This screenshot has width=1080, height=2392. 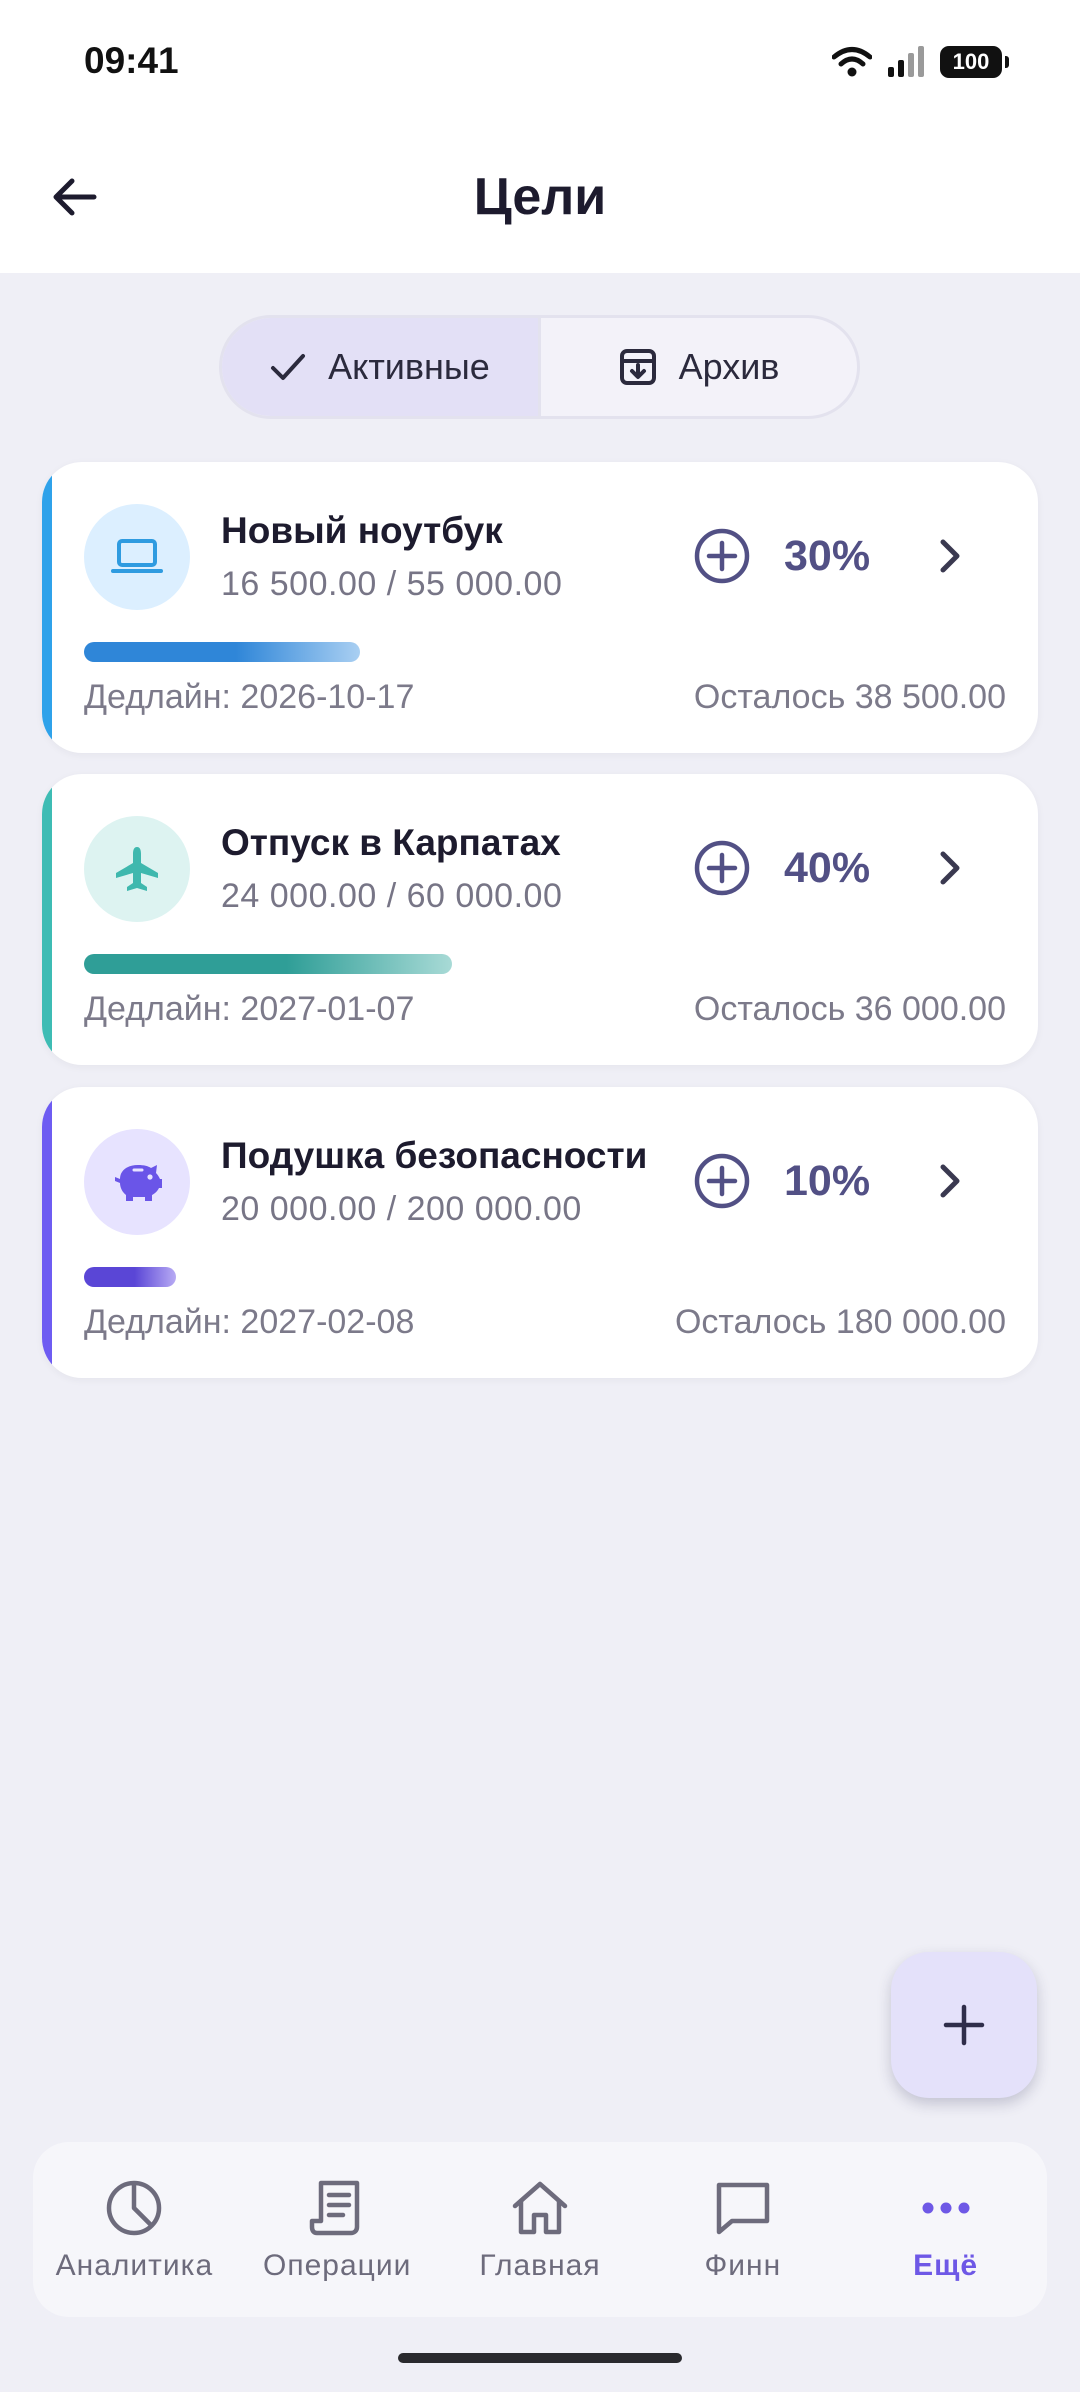 I want to click on goal-remaining: Осталось 38 500.00, so click(x=849, y=697).